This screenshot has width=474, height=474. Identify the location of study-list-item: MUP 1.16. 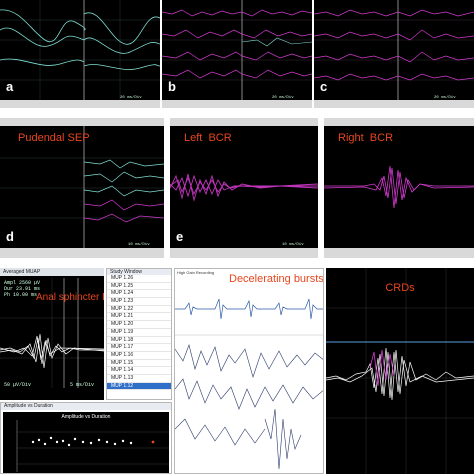
(139, 356).